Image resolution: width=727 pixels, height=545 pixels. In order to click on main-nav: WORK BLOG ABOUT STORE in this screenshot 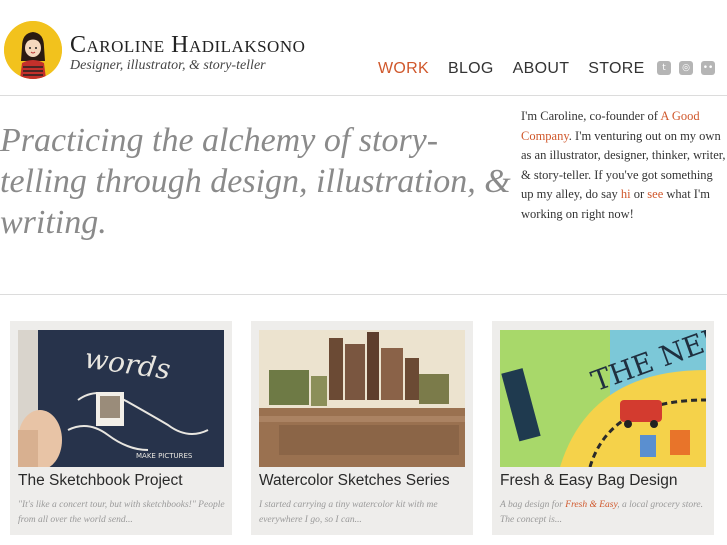, I will do `click(521, 69)`.